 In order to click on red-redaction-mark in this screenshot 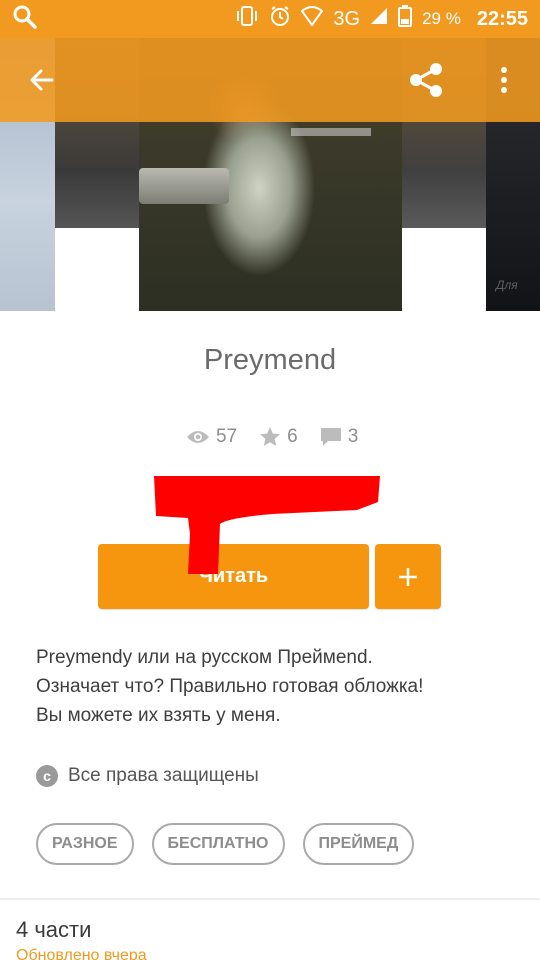, I will do `click(267, 525)`.